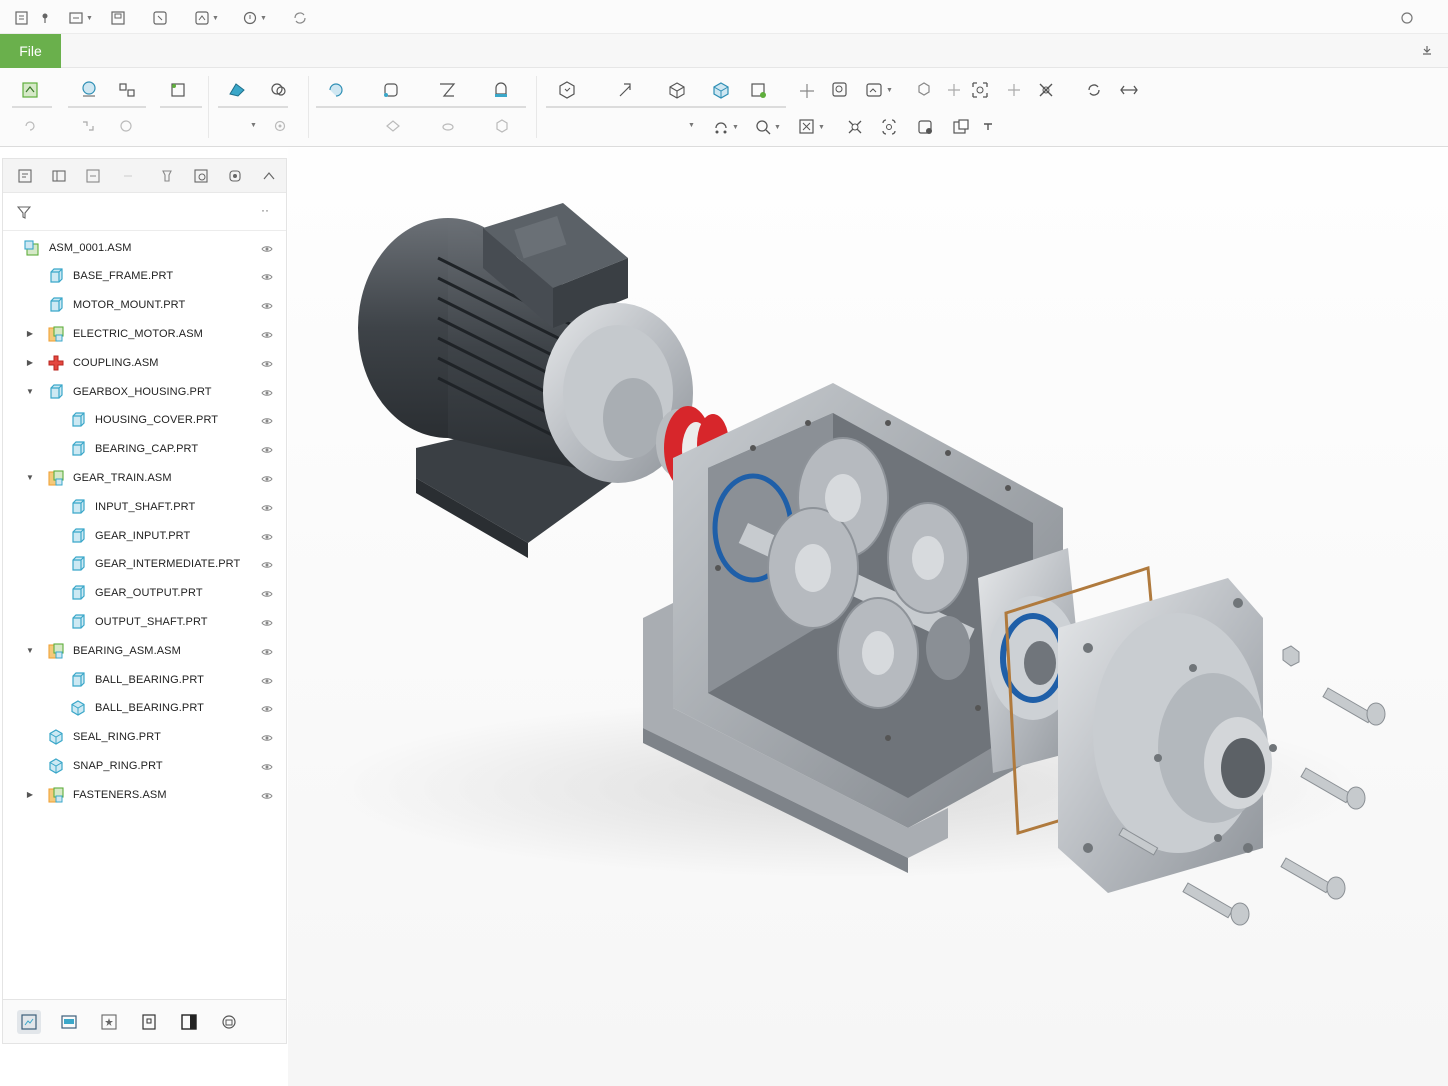  I want to click on fit-all-icon, so click(1046, 90).